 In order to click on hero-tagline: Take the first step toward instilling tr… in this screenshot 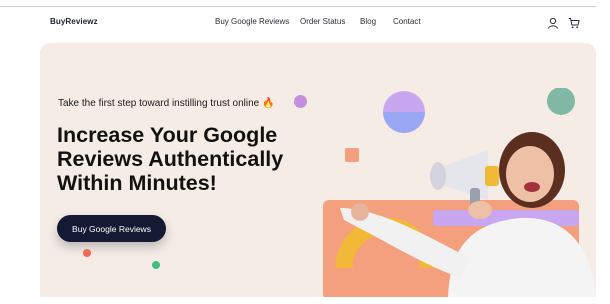, I will do `click(166, 103)`.